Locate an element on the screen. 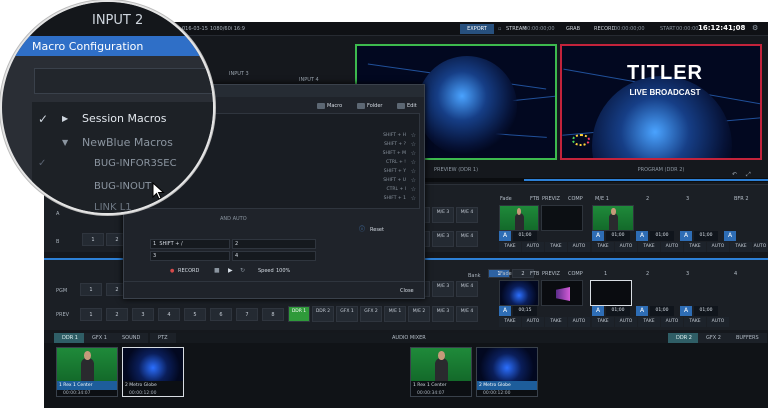  main-select-3: 3 is located at coordinates (687, 274).